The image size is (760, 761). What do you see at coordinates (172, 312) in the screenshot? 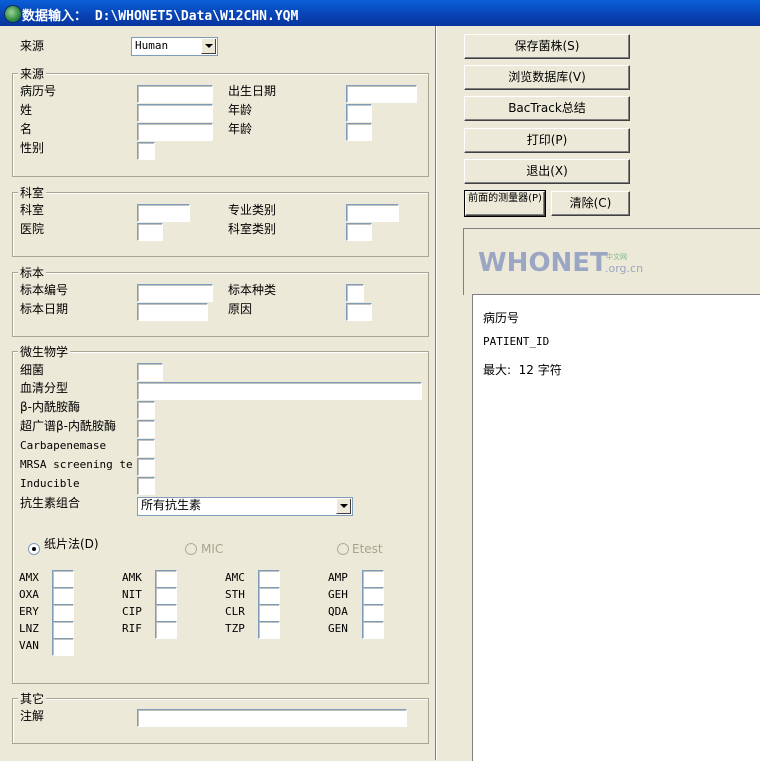
I see `specimen-date-input` at bounding box center [172, 312].